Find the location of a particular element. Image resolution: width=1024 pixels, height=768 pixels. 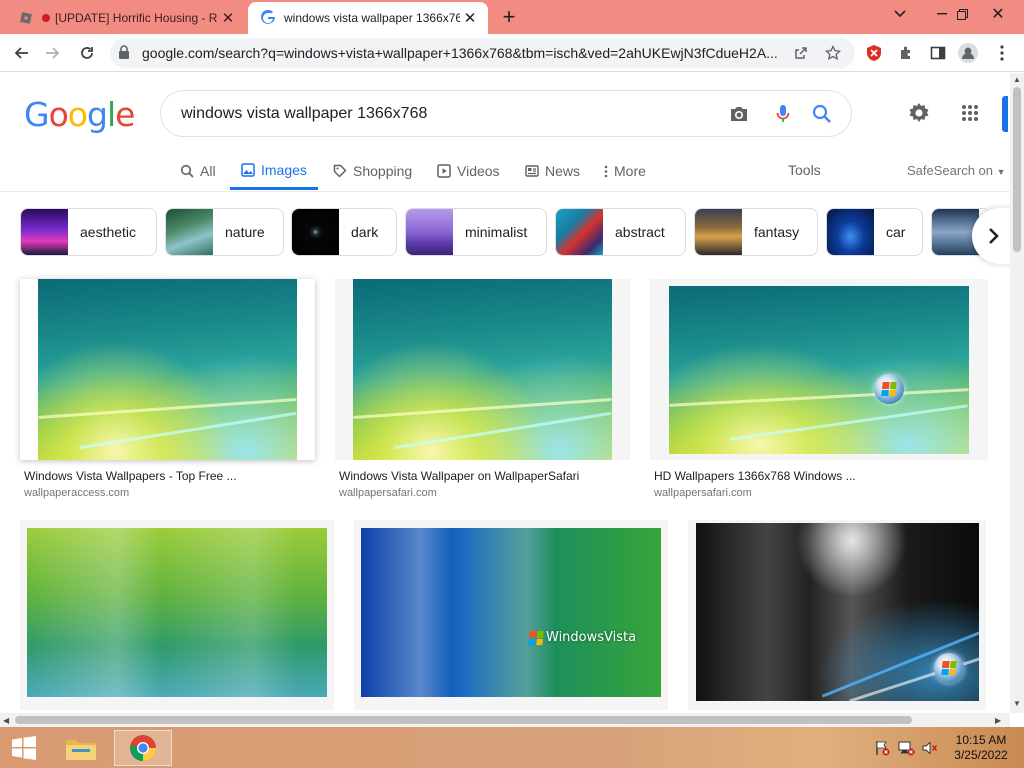

google-logo: Google is located at coordinates (79, 114).